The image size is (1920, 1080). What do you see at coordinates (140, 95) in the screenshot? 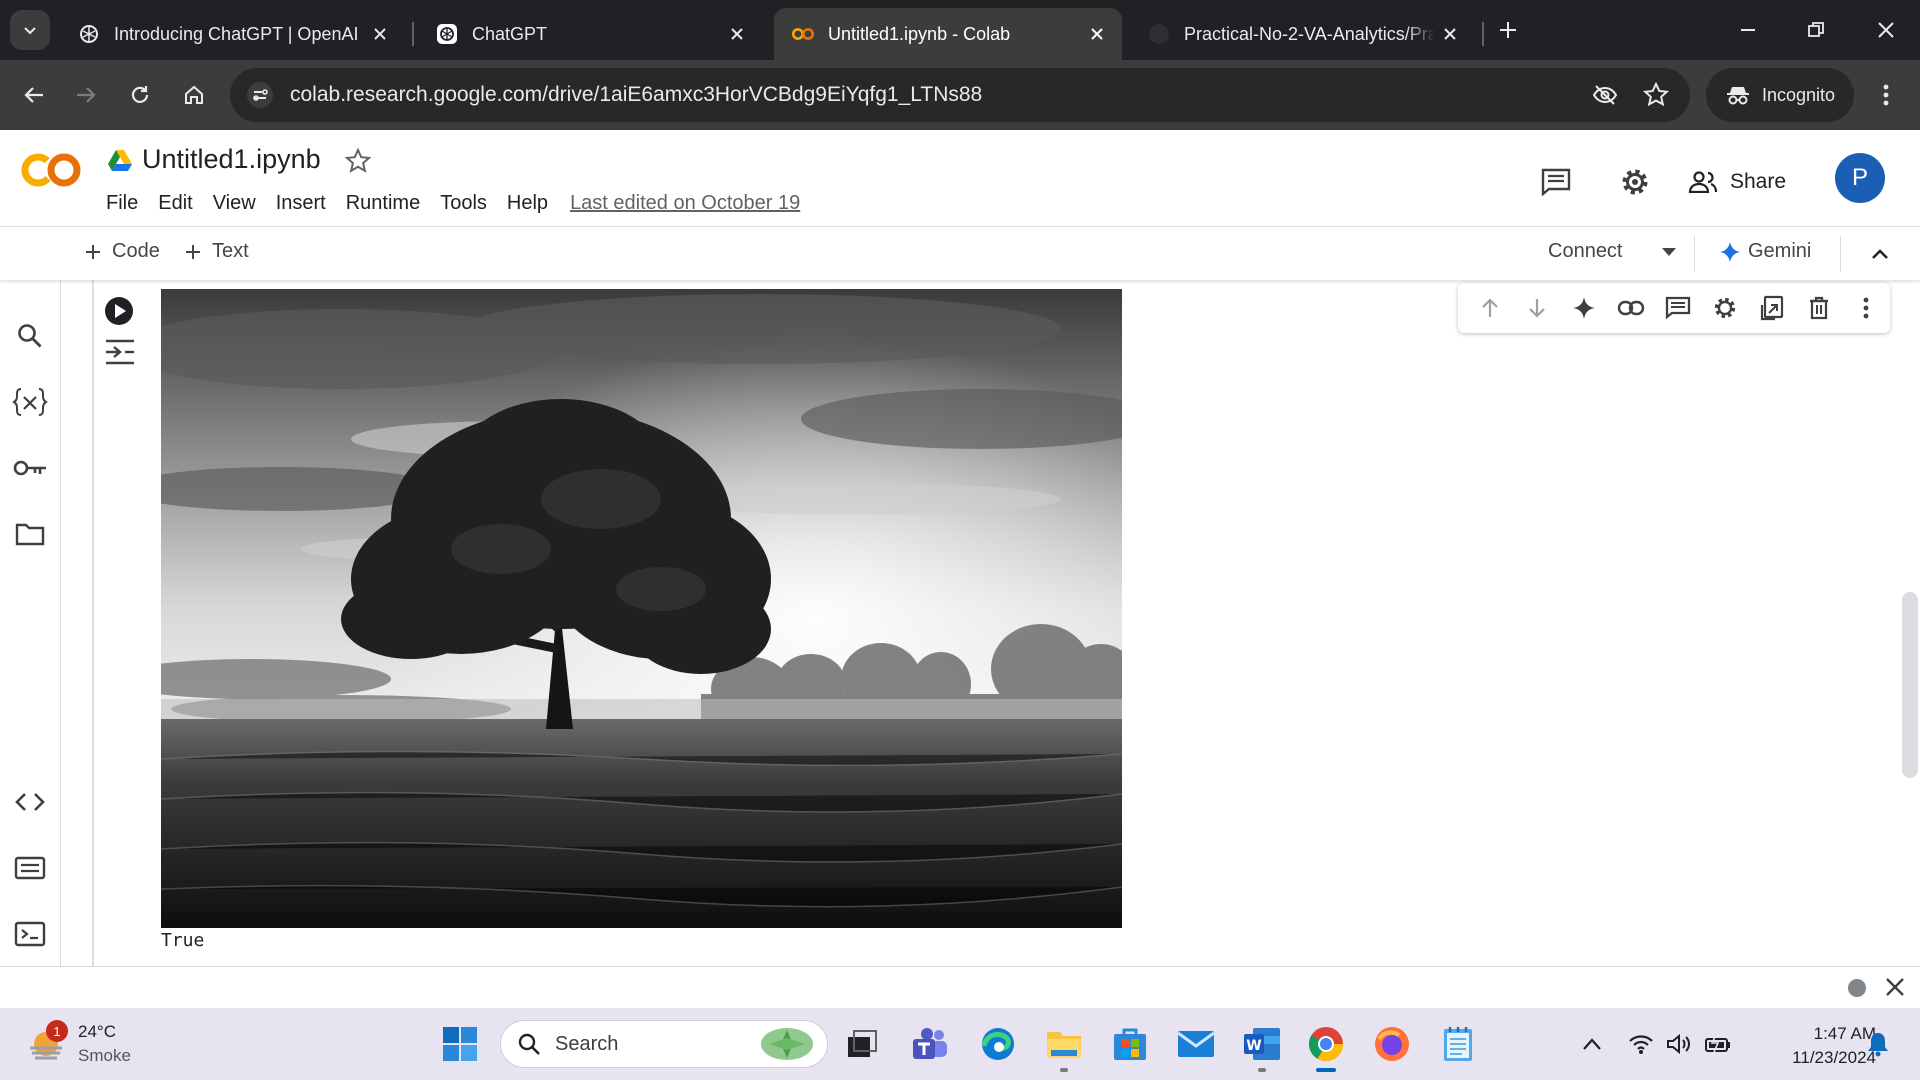
I see `reload-button` at bounding box center [140, 95].